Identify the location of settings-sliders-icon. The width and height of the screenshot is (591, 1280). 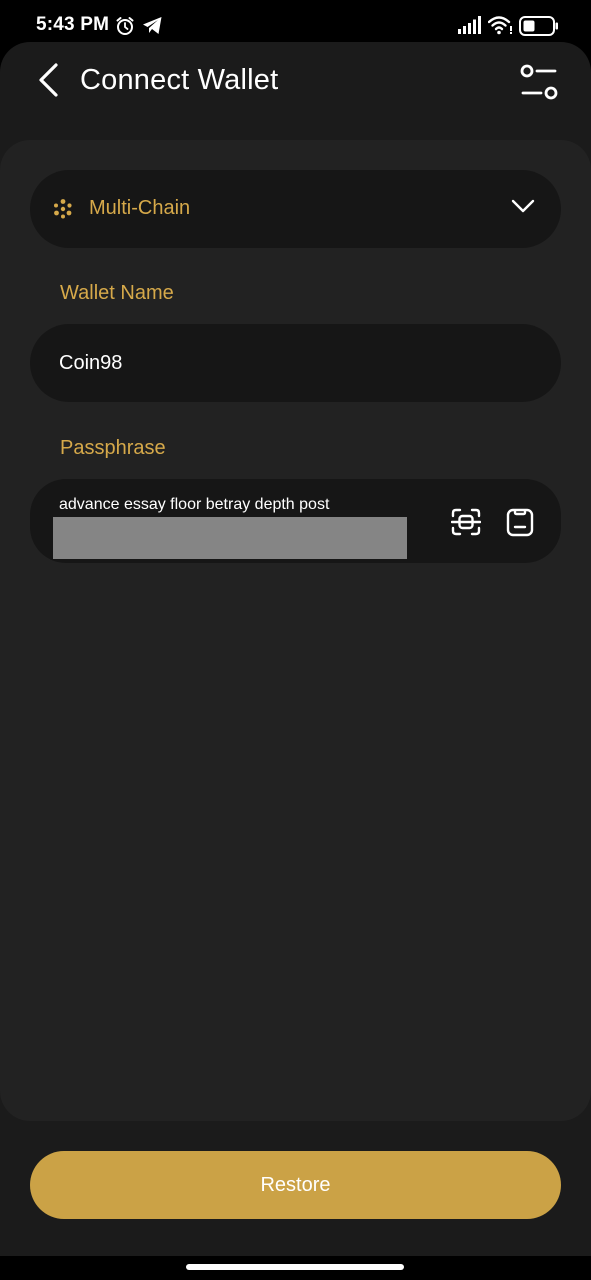
(539, 82).